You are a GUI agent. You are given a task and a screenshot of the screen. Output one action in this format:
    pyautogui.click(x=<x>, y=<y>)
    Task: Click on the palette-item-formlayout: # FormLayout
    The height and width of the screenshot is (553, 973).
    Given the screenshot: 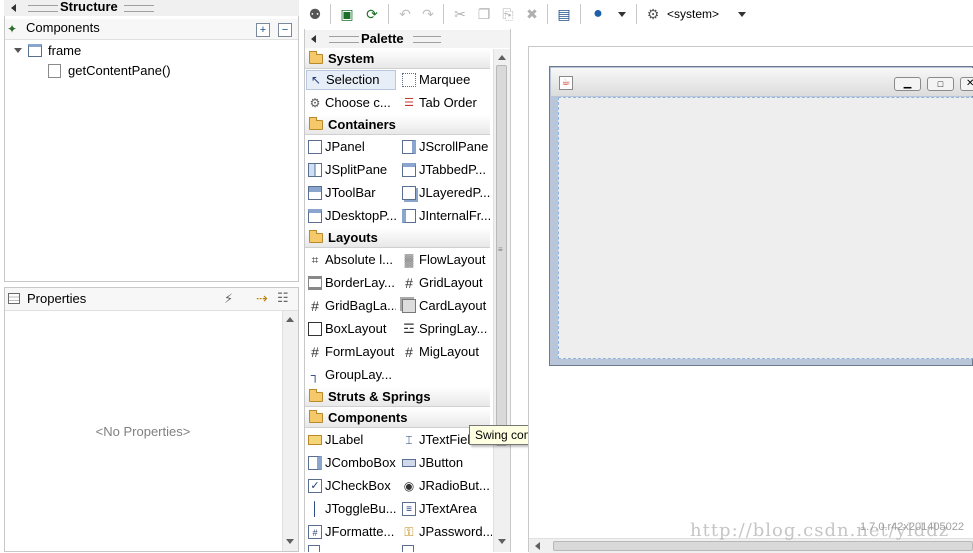 What is the action you would take?
    pyautogui.click(x=351, y=352)
    